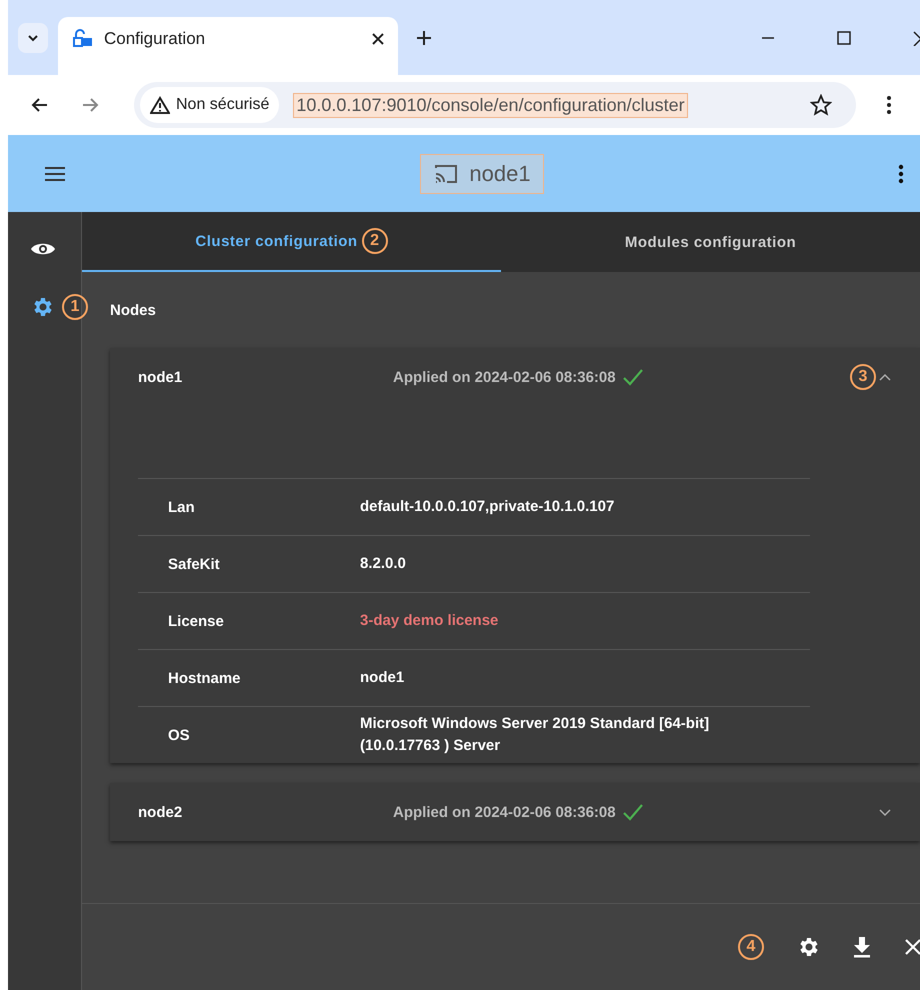 This screenshot has height=990, width=920. What do you see at coordinates (210, 105) in the screenshot?
I see `security-chip: Non sécurisé` at bounding box center [210, 105].